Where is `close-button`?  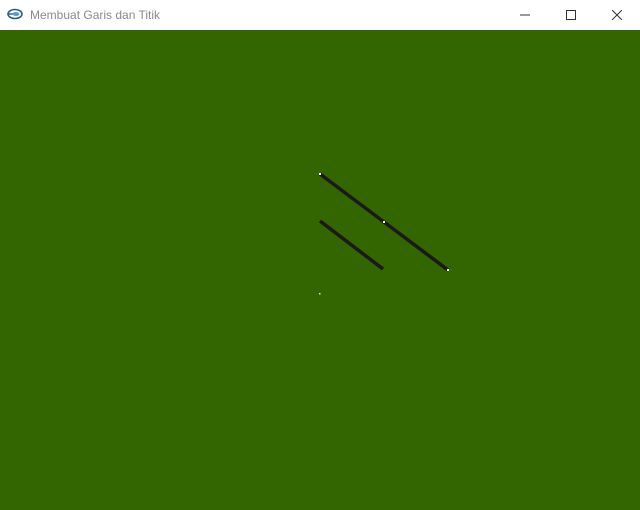
close-button is located at coordinates (617, 15).